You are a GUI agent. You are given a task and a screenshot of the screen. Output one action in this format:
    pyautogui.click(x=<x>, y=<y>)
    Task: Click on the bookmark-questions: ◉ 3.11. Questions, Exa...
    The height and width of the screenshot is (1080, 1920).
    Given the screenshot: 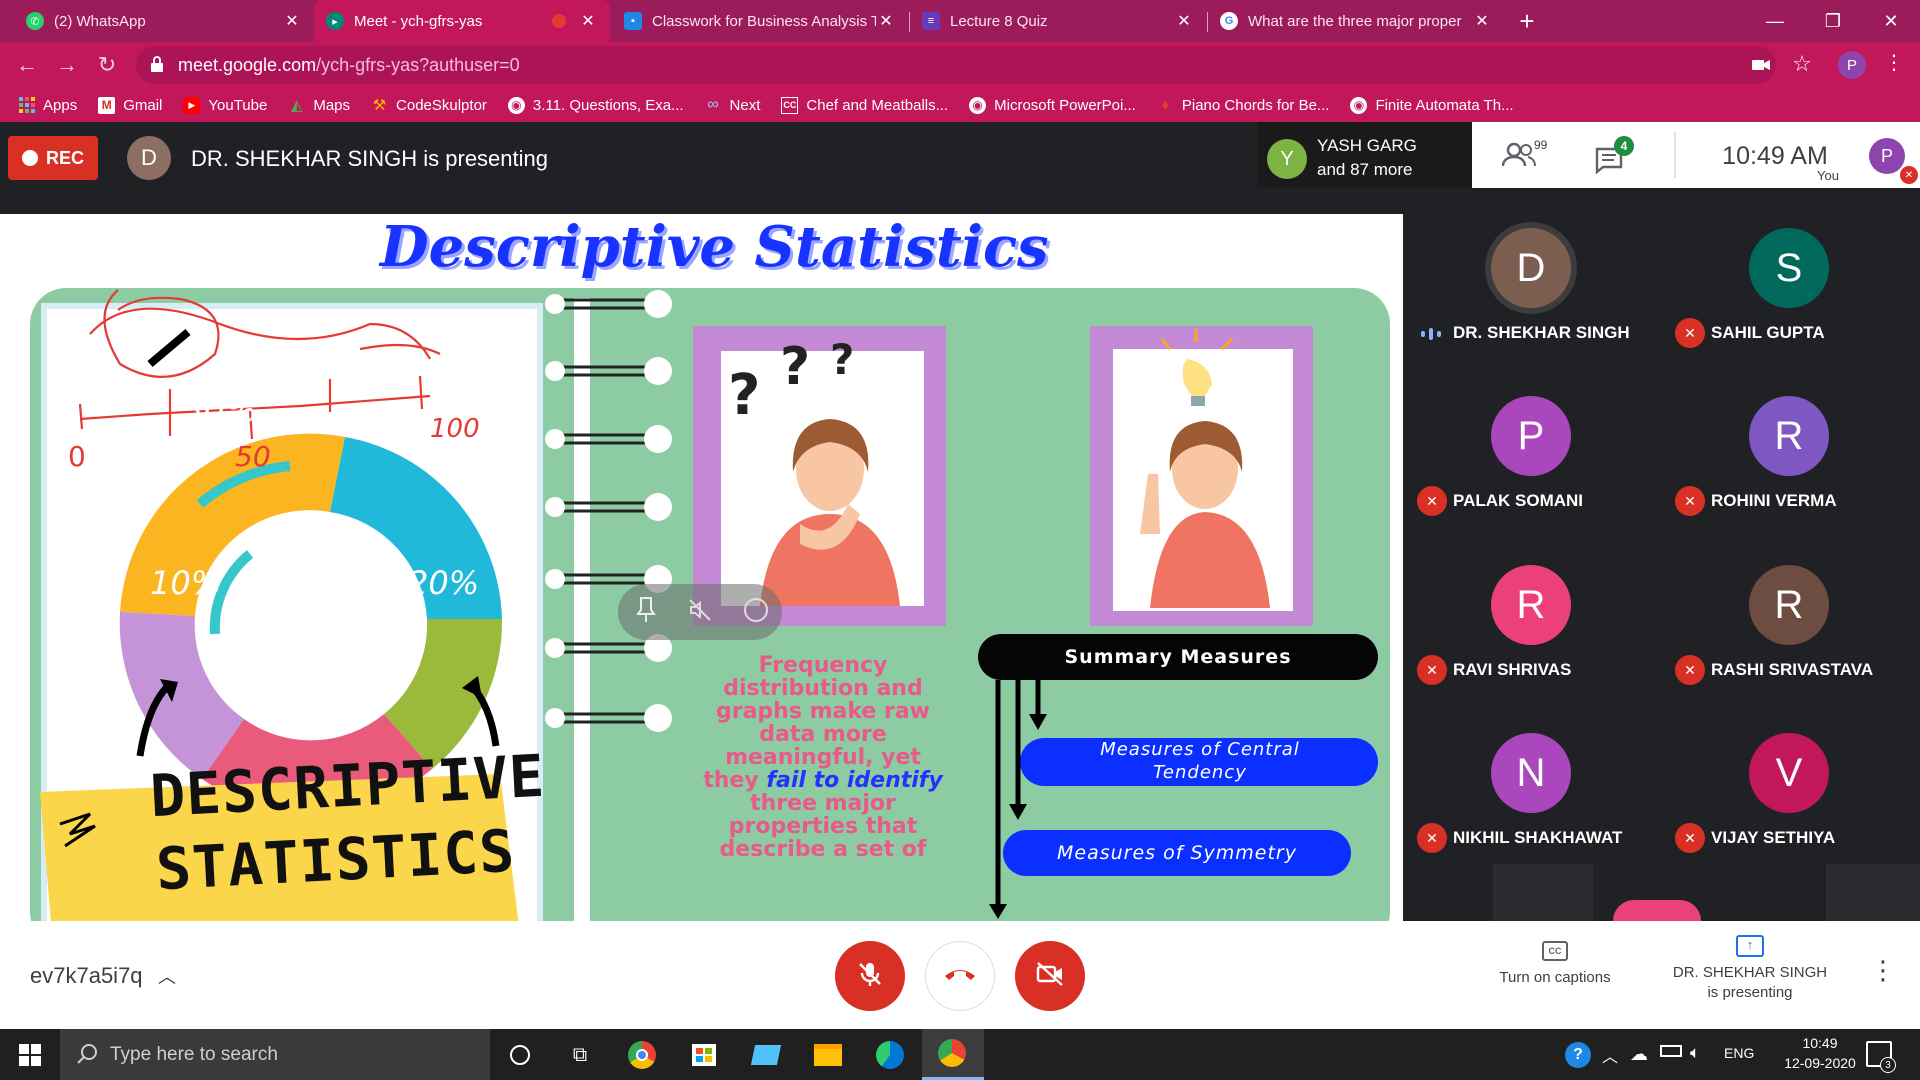 What is the action you would take?
    pyautogui.click(x=595, y=105)
    